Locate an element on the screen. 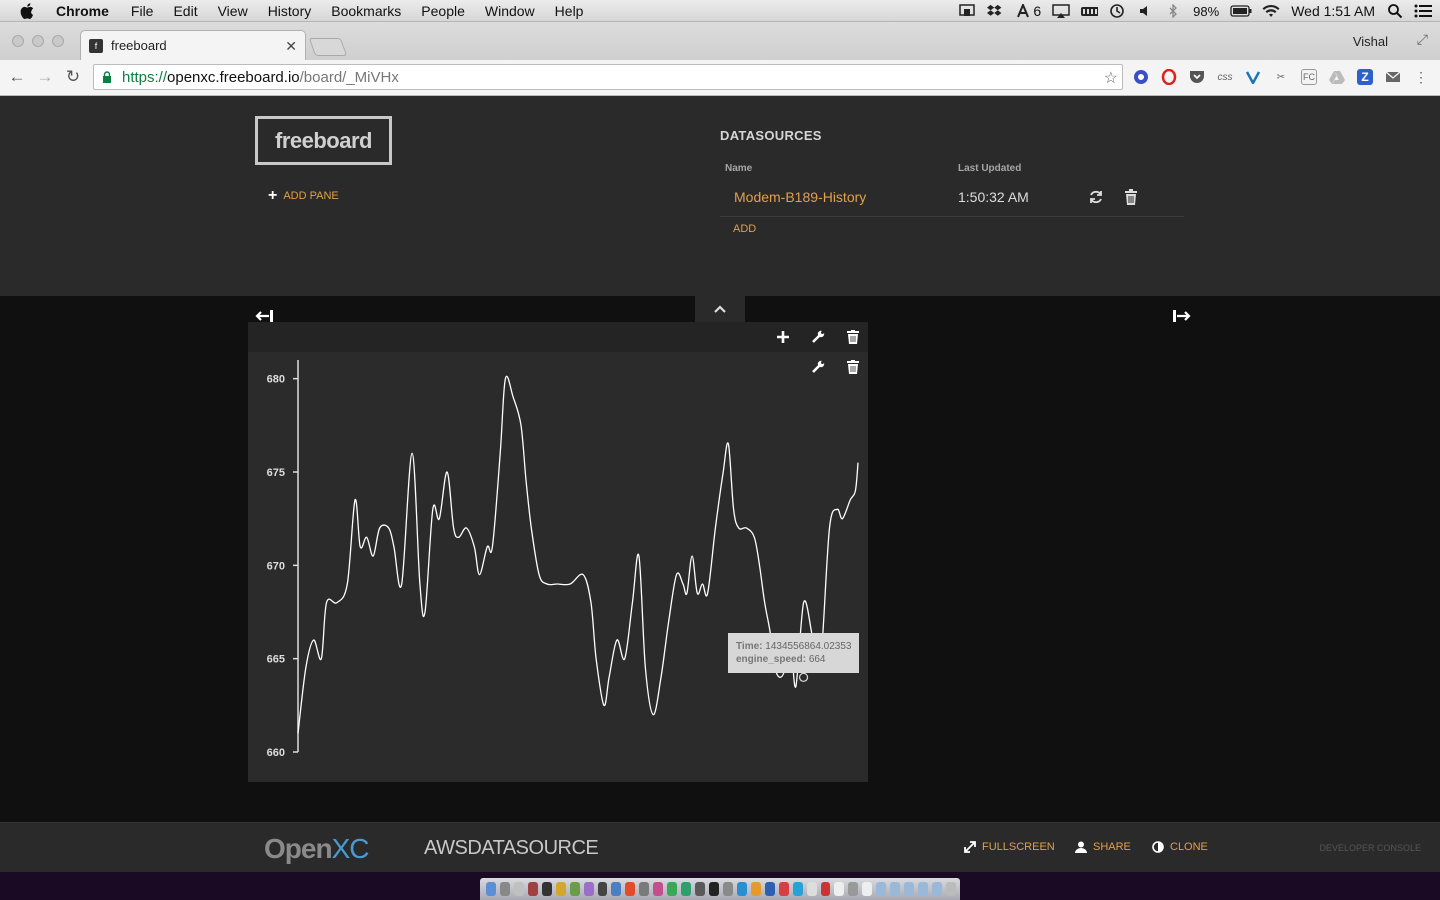  menu-history: History is located at coordinates (290, 11).